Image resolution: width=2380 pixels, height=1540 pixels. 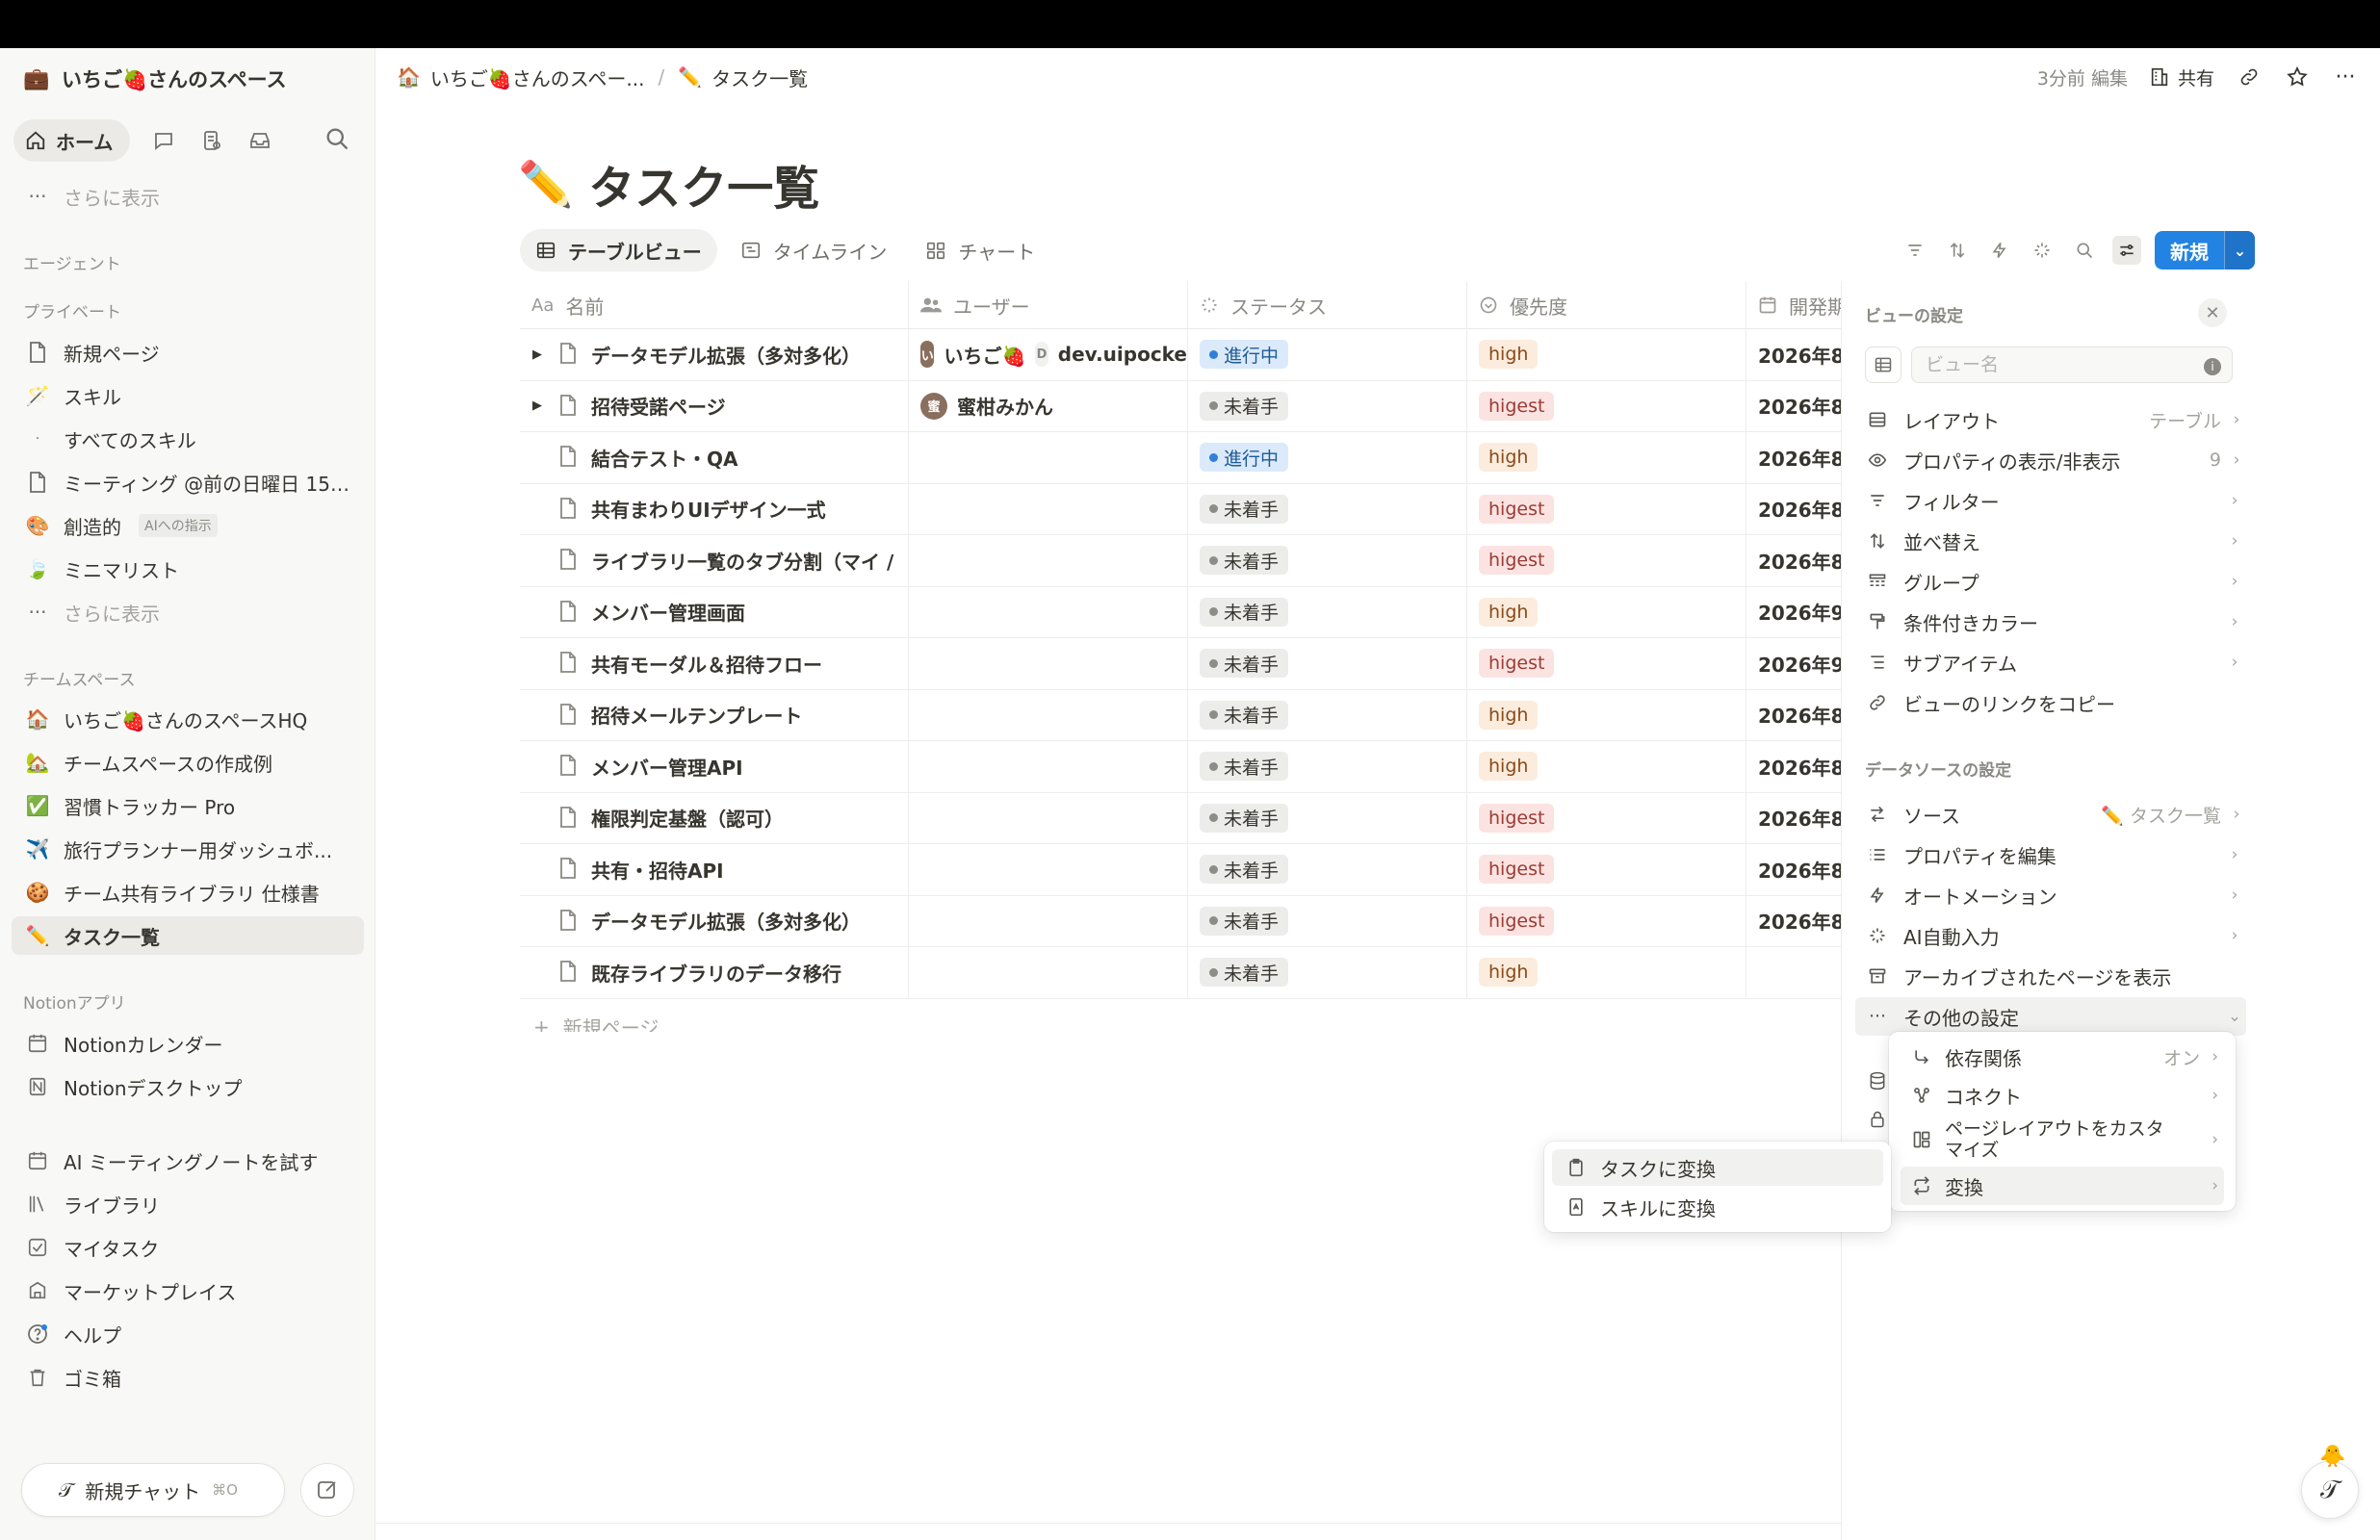 I want to click on sidebar-show-more-private: ··· さらに表示, so click(x=188, y=612).